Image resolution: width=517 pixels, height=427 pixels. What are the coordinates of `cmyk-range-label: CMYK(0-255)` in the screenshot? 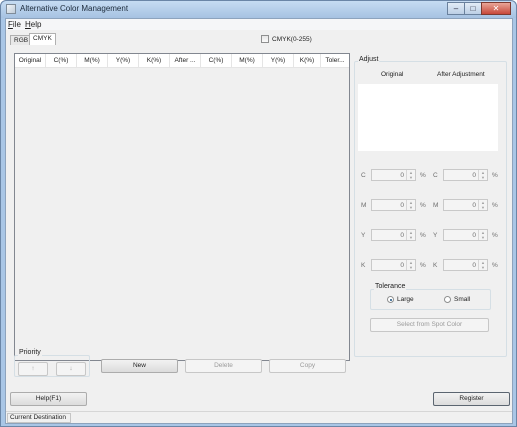 It's located at (292, 39).